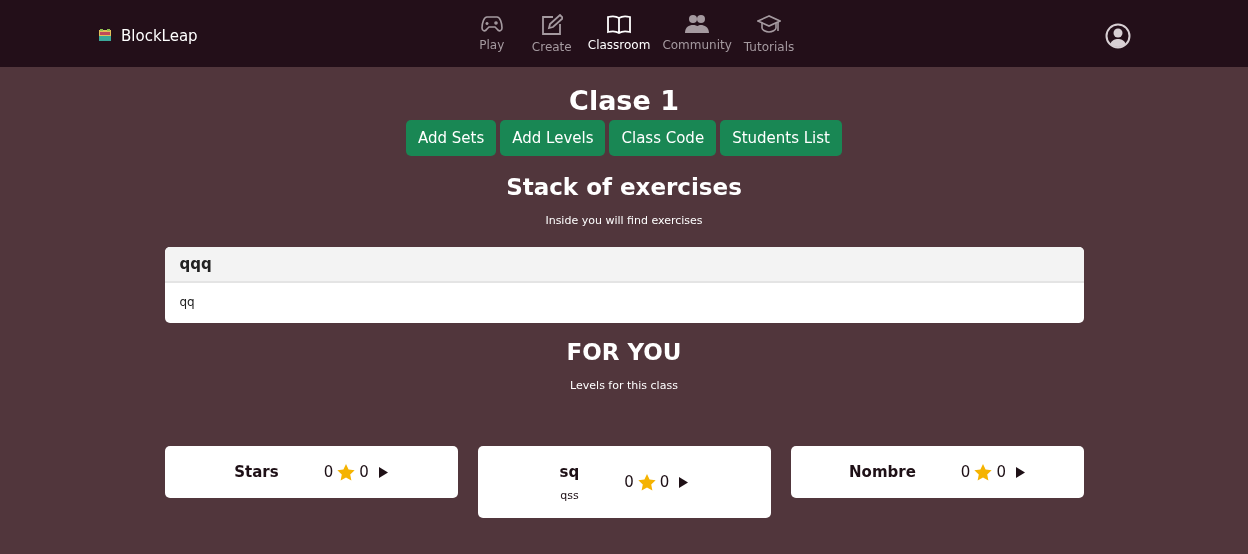 The width and height of the screenshot is (1248, 554). What do you see at coordinates (624, 352) in the screenshot?
I see `section-title: FOR YOU` at bounding box center [624, 352].